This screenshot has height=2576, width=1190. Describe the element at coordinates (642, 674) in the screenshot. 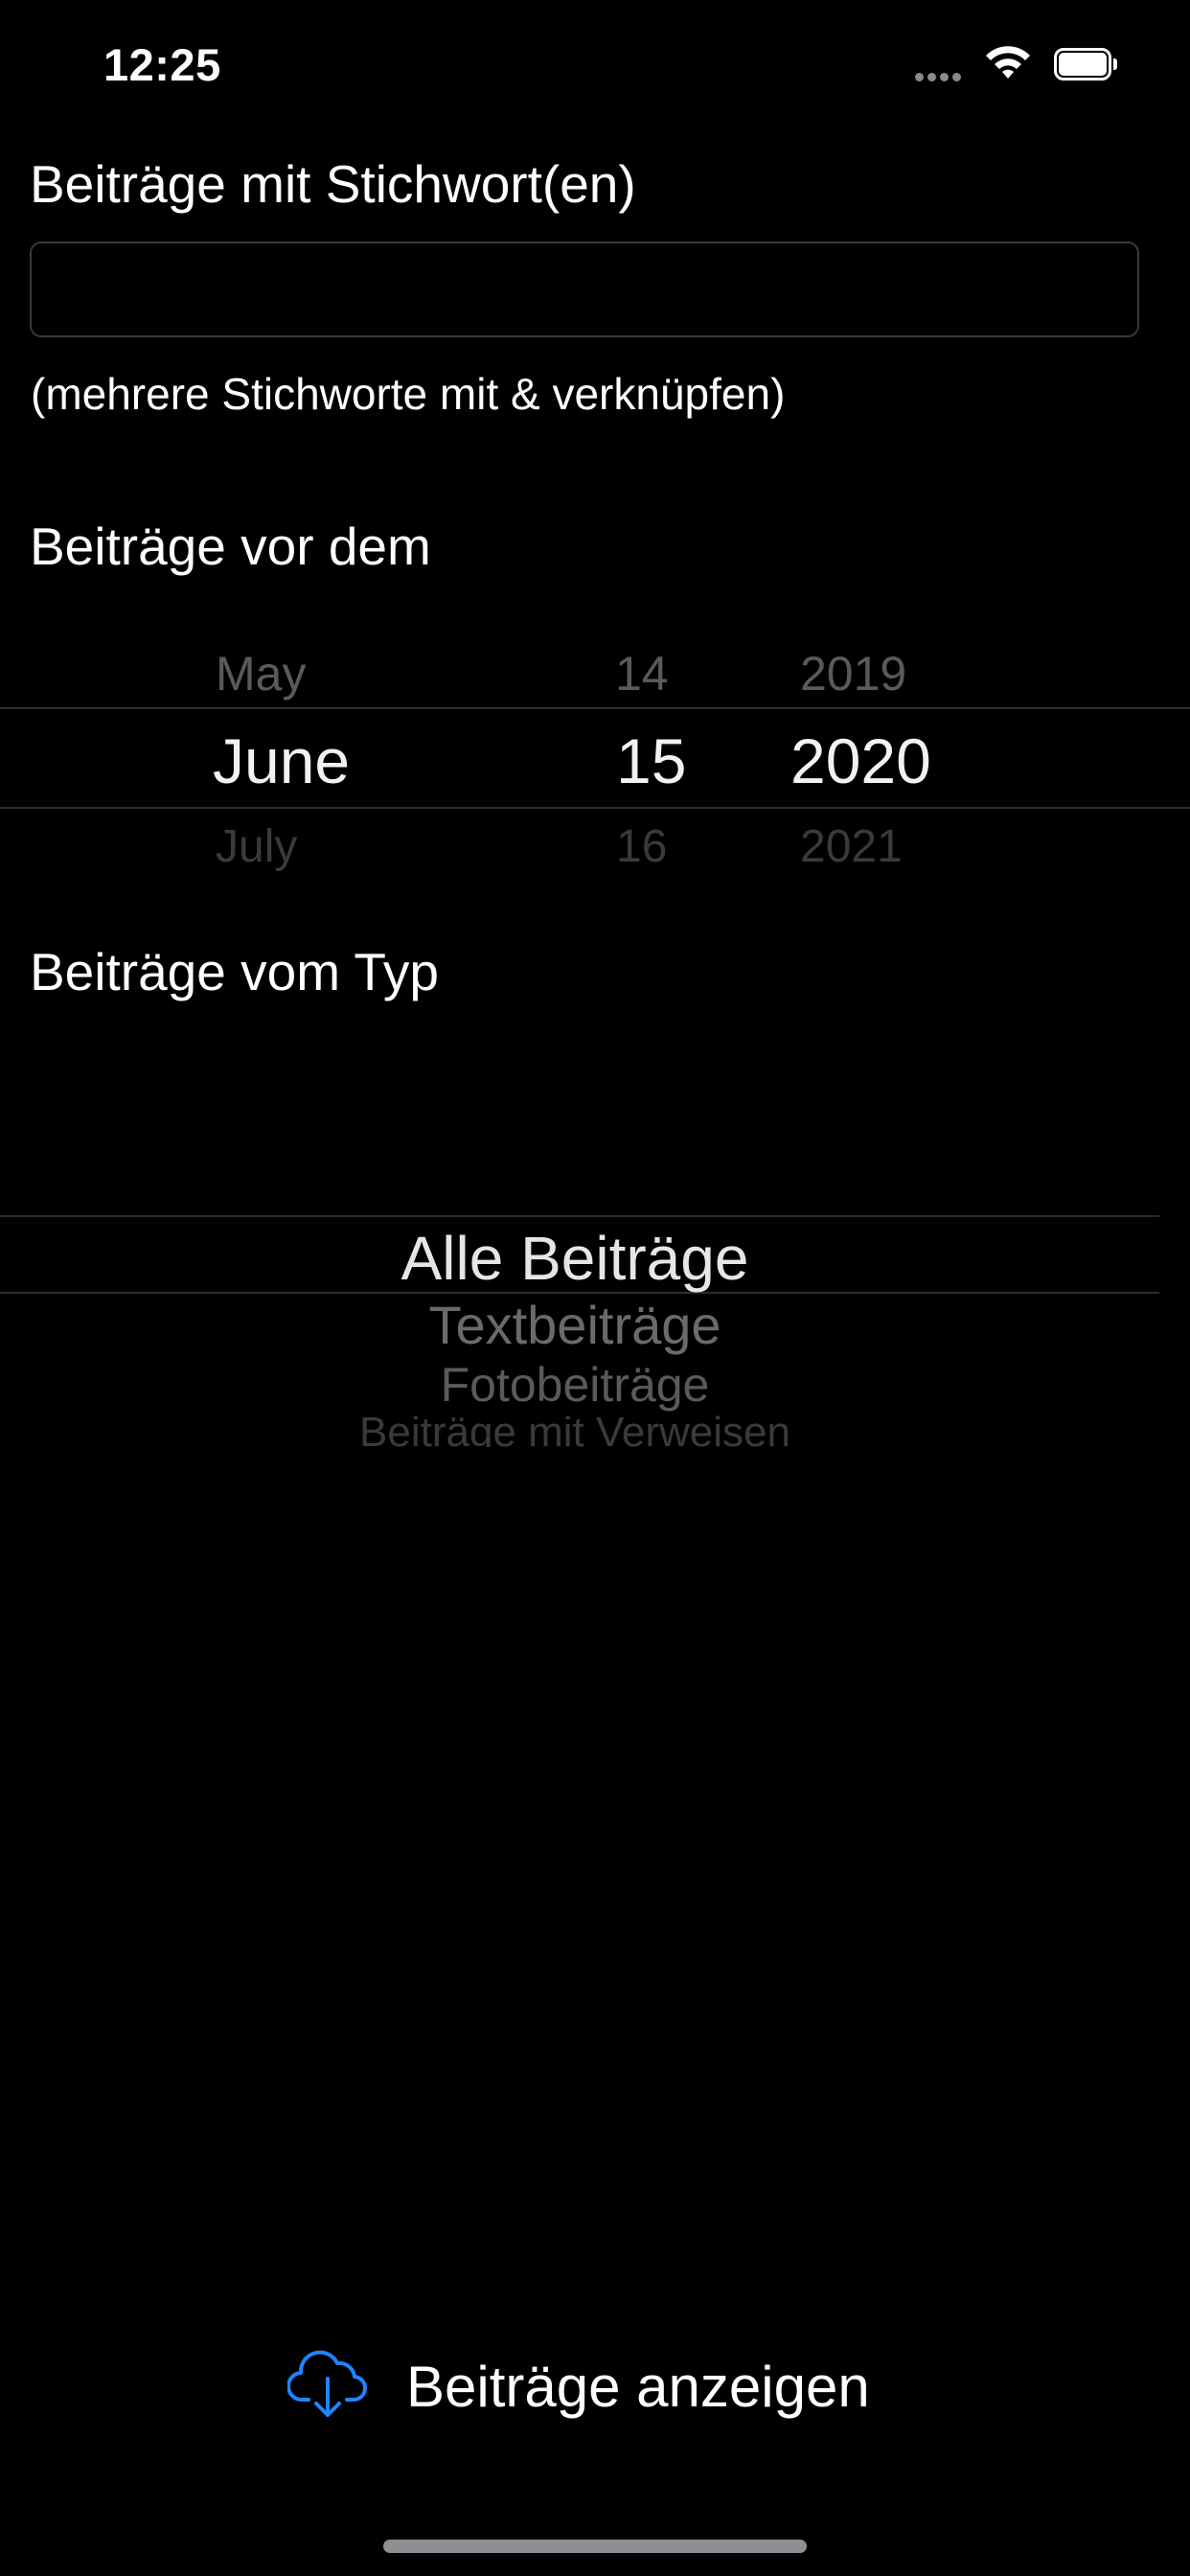

I see `day-wheel-prev: 14` at that location.